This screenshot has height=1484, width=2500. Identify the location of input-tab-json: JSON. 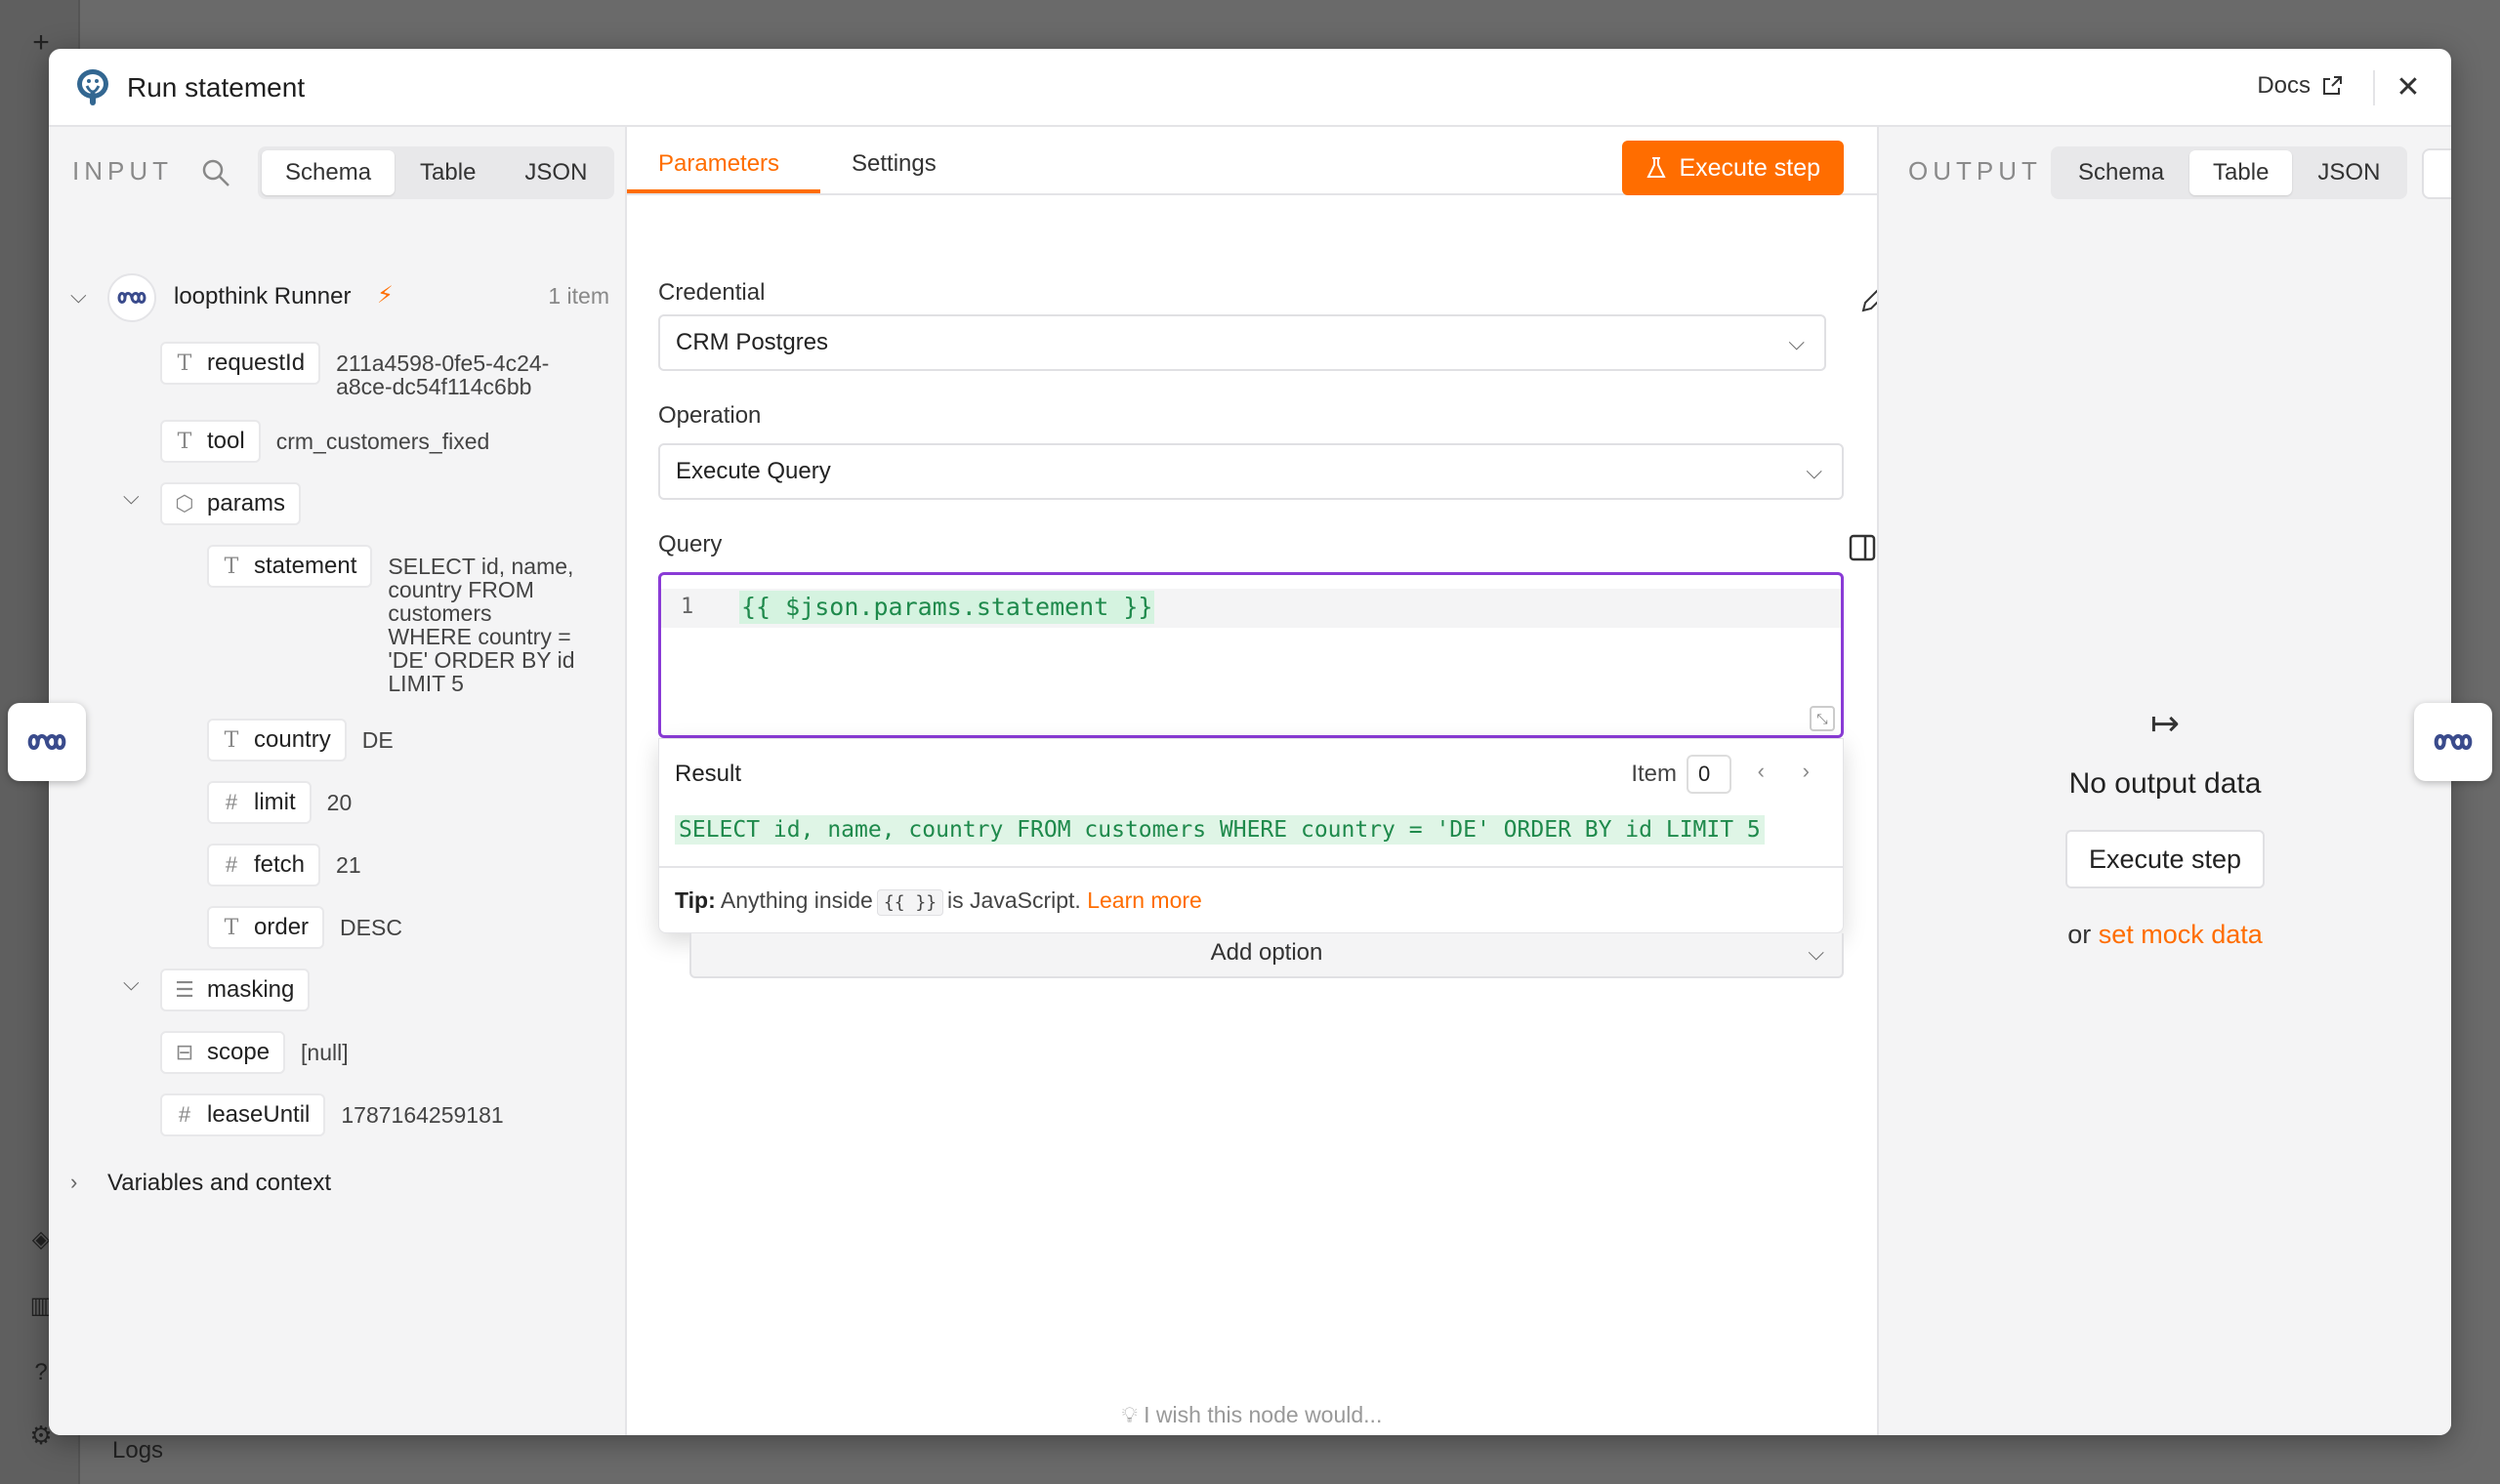
(555, 173).